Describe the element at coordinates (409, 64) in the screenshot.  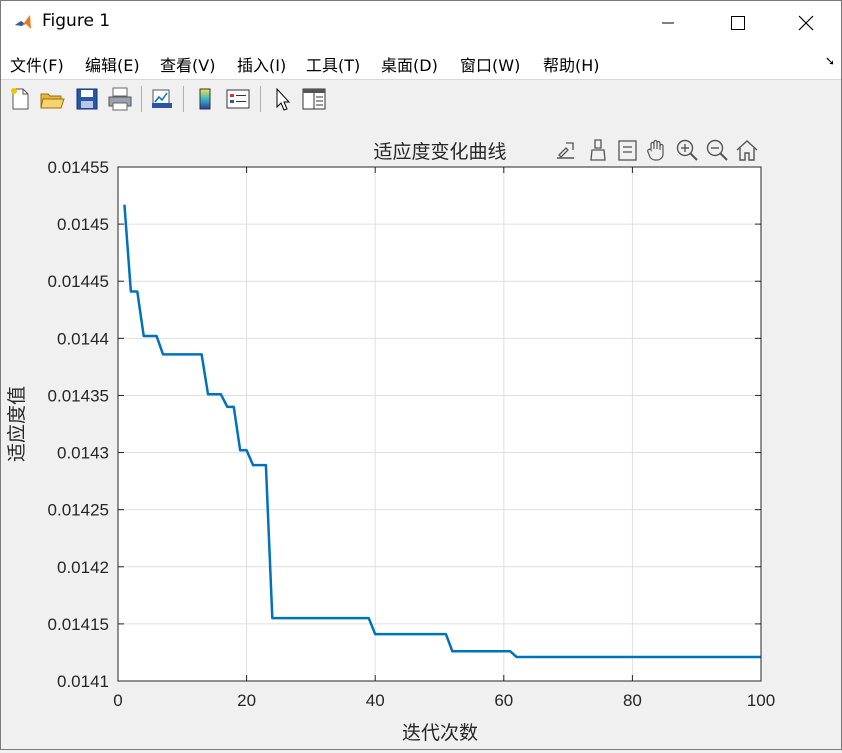
I see `menu-desktop: 桌面(D)` at that location.